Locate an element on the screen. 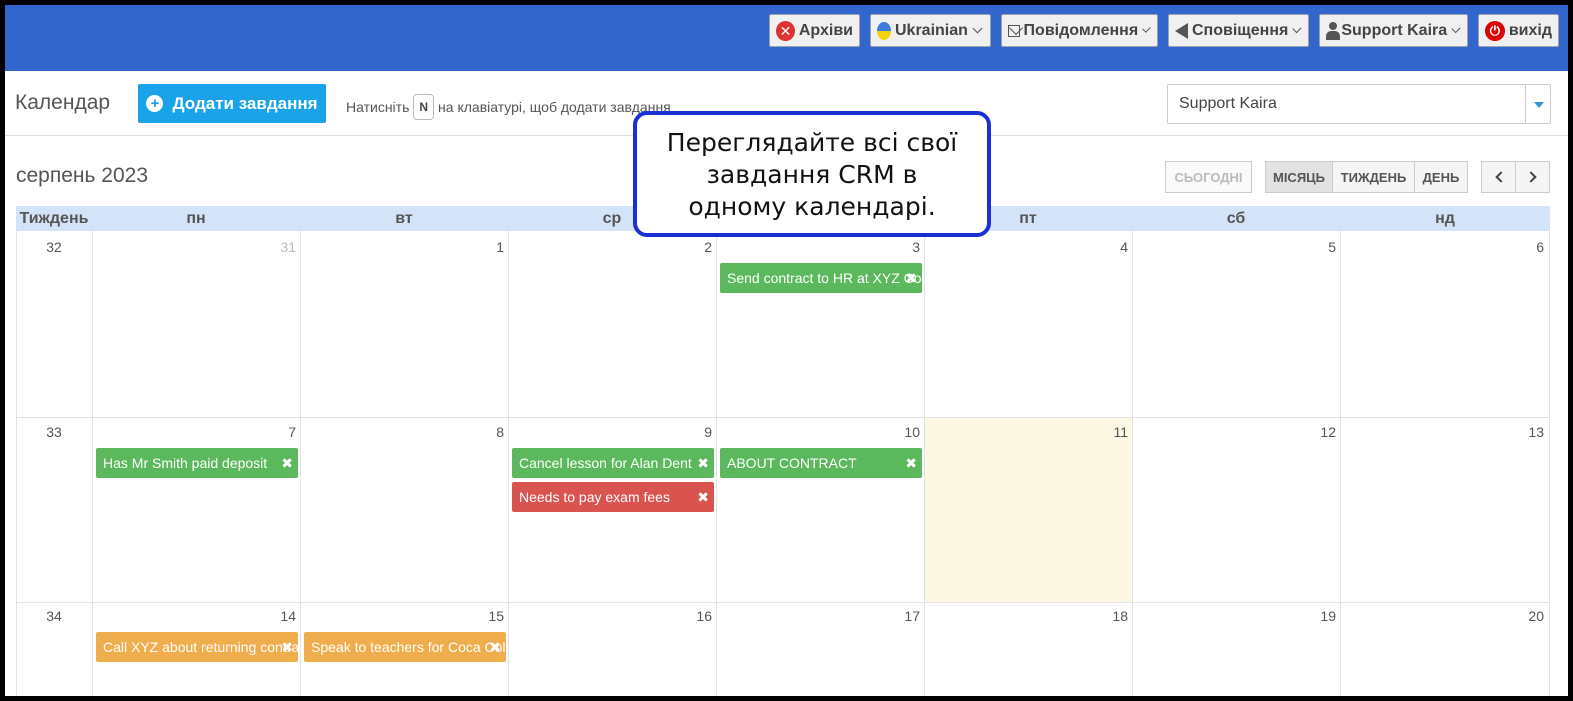  add-task-button: + Додати завдання is located at coordinates (232, 103).